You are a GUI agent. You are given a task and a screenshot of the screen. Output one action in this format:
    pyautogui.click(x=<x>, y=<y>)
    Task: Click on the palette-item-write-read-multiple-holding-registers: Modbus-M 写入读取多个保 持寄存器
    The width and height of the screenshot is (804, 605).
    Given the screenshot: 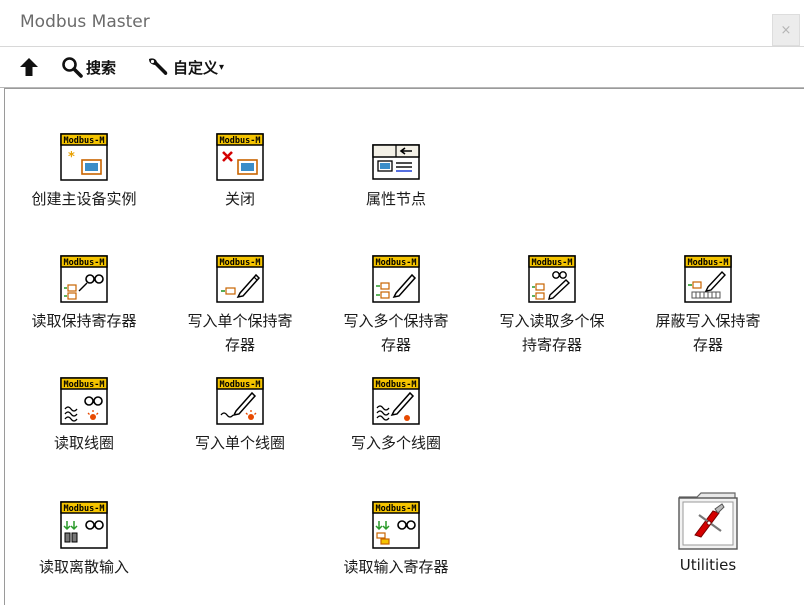 What is the action you would take?
    pyautogui.click(x=552, y=306)
    